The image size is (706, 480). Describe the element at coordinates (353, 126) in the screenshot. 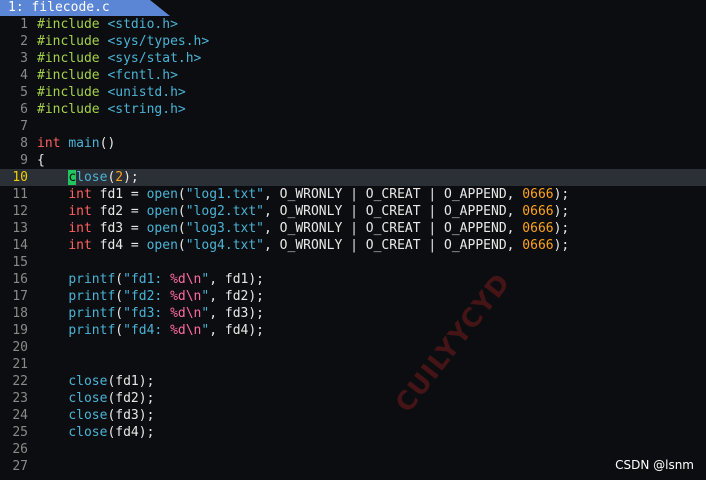

I see `code-line: 7` at that location.